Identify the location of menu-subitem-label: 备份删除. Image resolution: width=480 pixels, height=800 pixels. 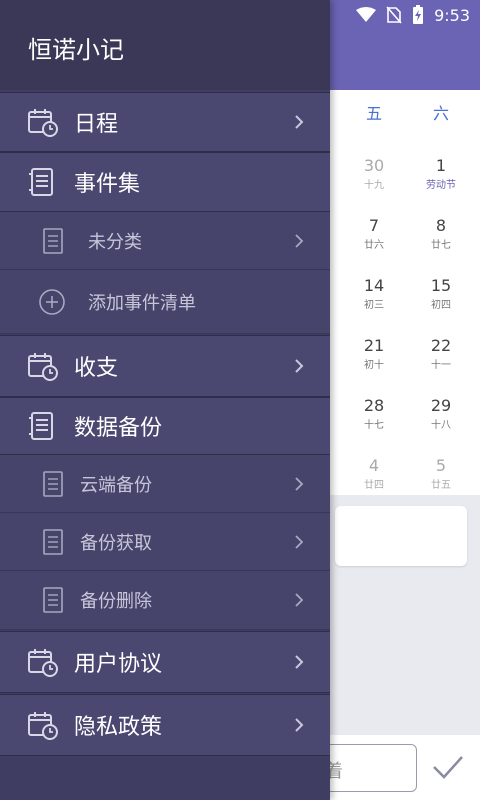
(116, 601).